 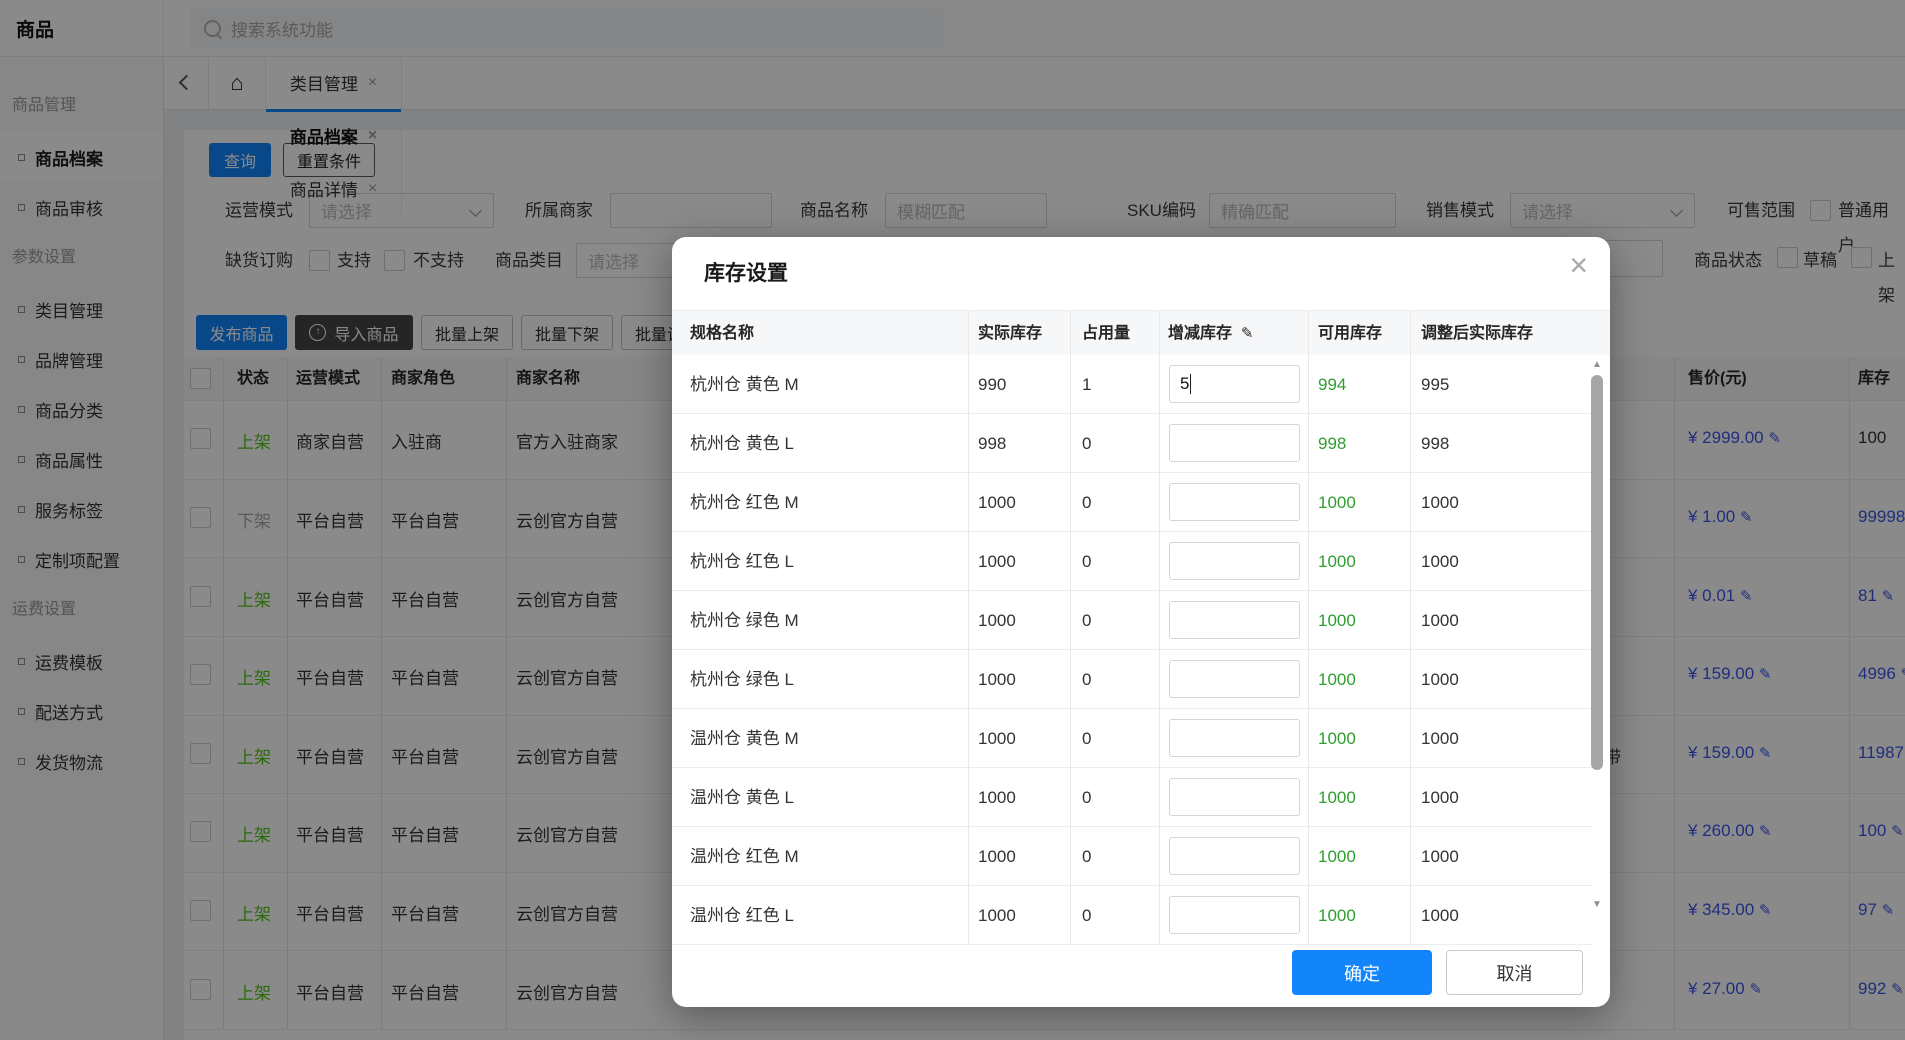 I want to click on modal-table-row: 杭州仓 黄色 L 998 0 998 998, so click(x=1132, y=443).